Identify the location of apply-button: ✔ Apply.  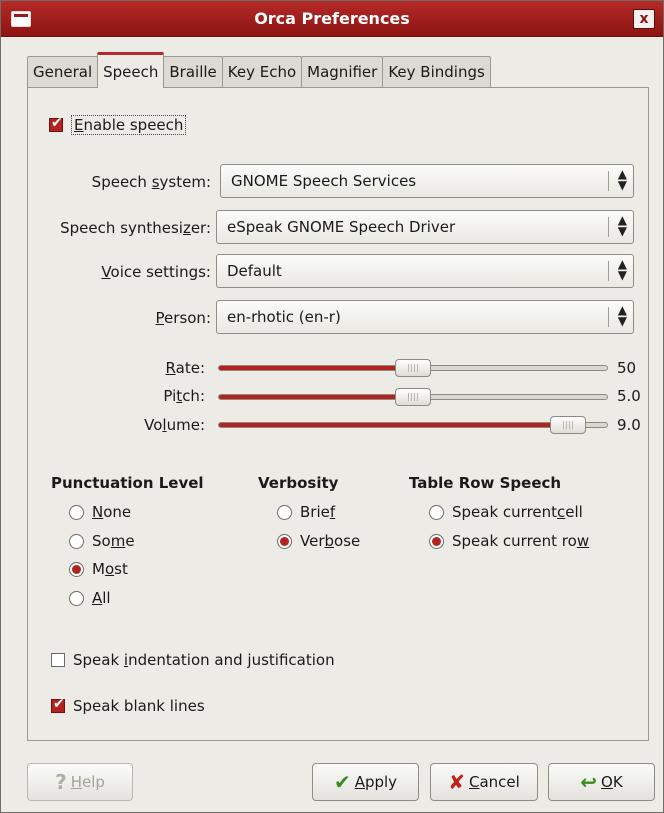
(365, 782).